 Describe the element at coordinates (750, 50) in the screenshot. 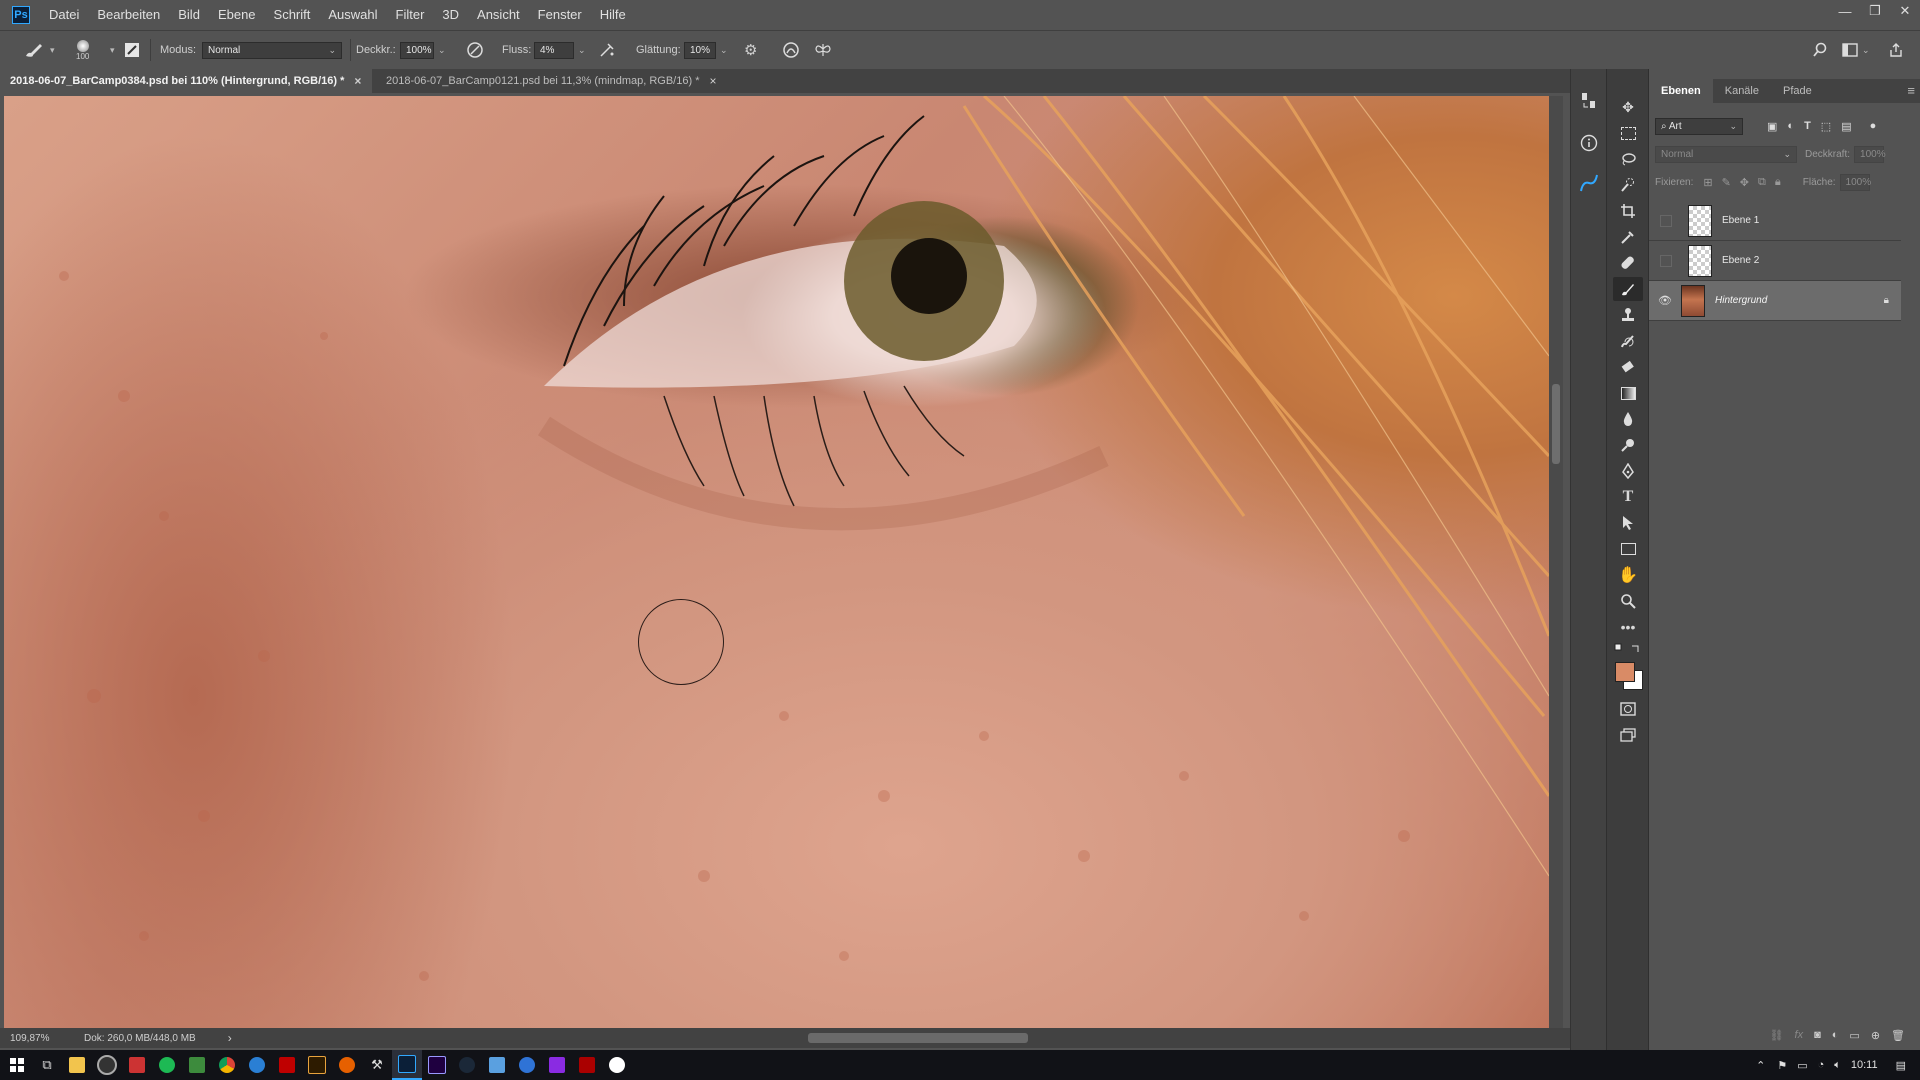

I see `smoothing-settings-button: ⚙` at that location.